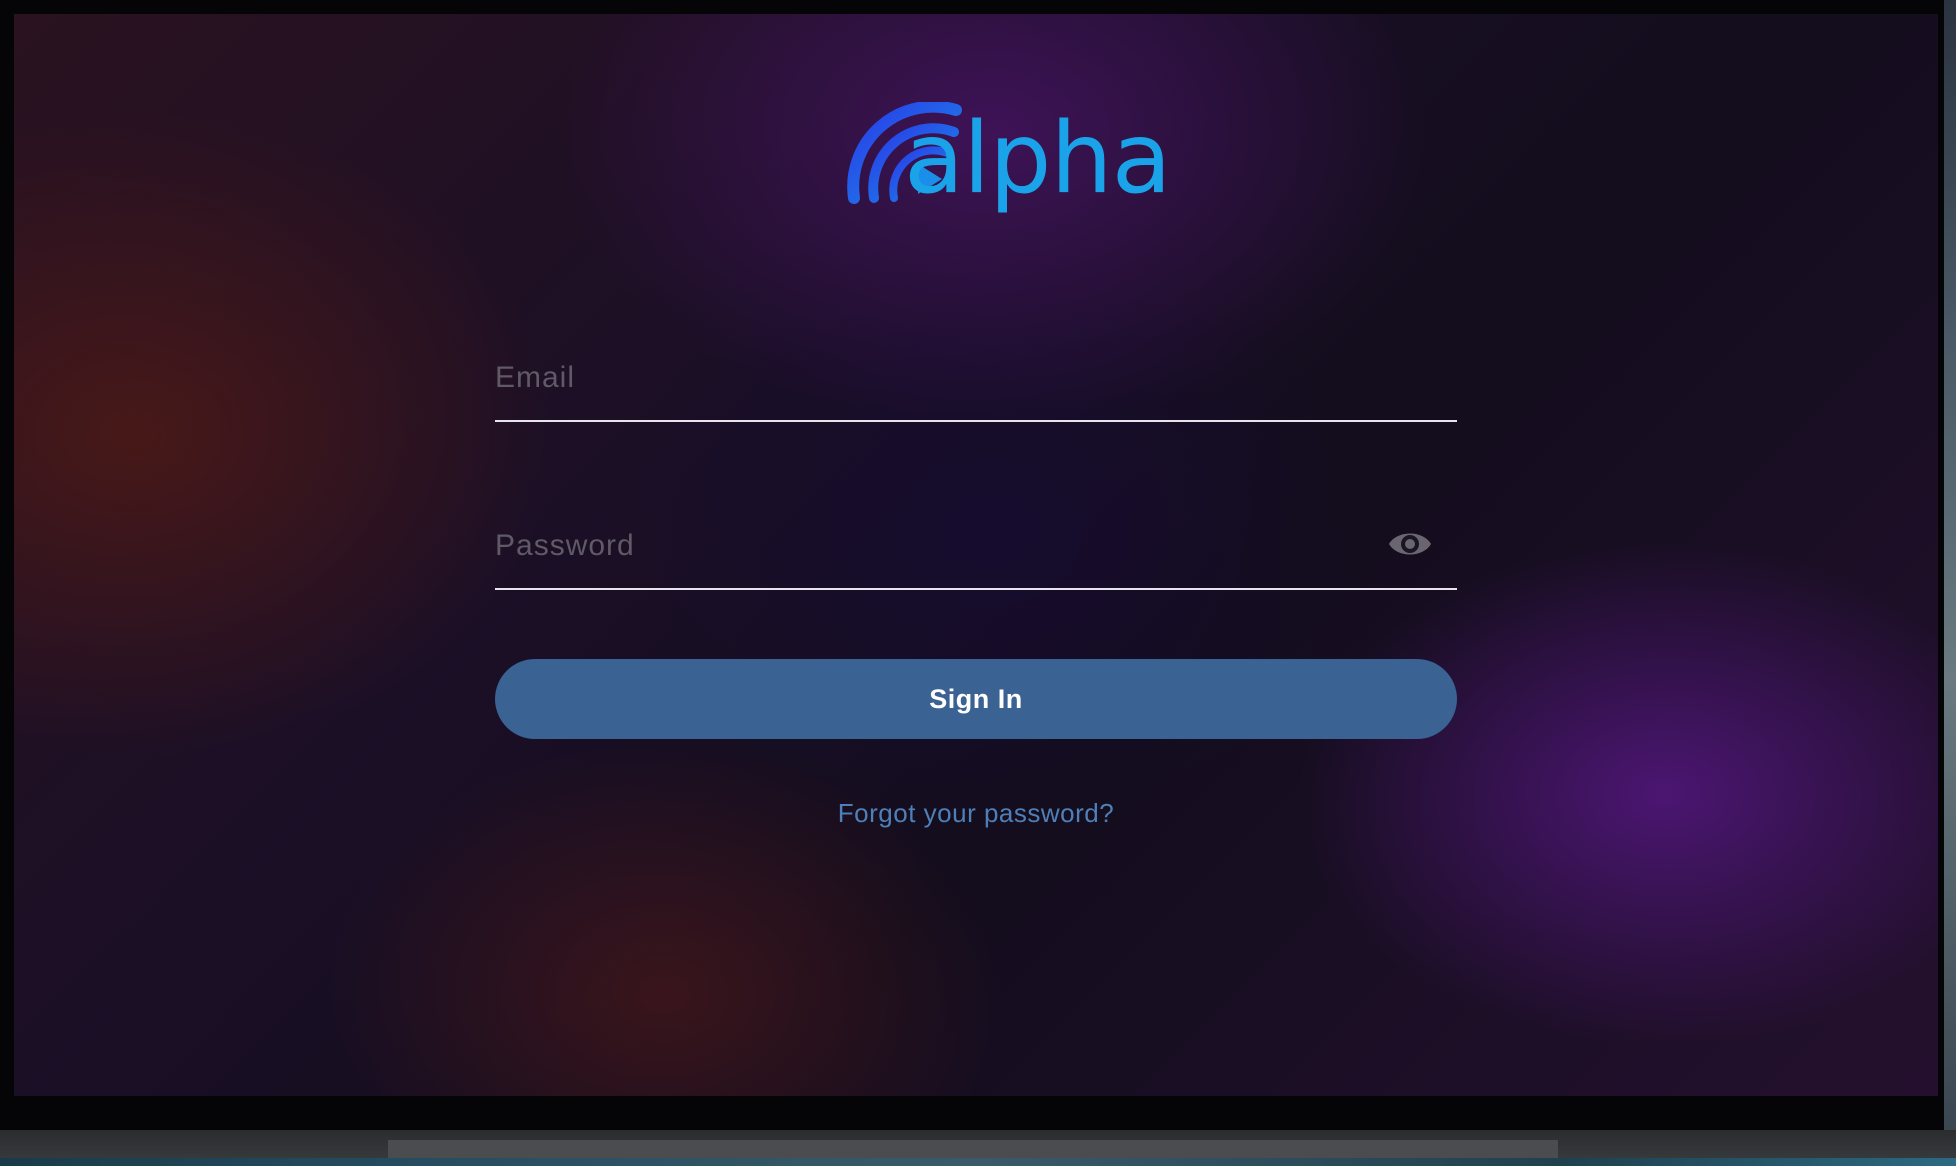 This screenshot has width=1956, height=1166. I want to click on desktop-wallpaper-strip, so click(978, 1162).